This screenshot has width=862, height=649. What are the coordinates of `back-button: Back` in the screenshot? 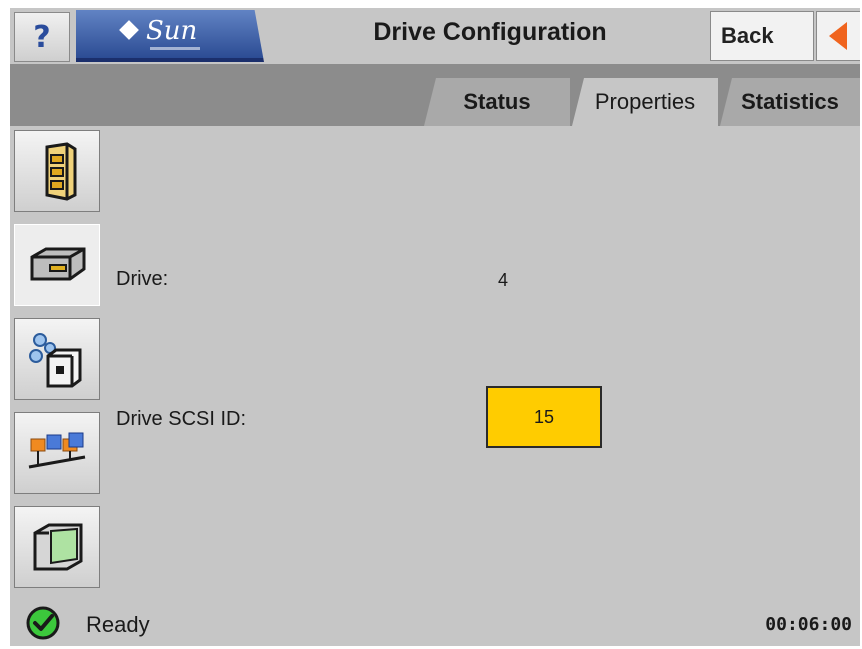 It's located at (762, 36).